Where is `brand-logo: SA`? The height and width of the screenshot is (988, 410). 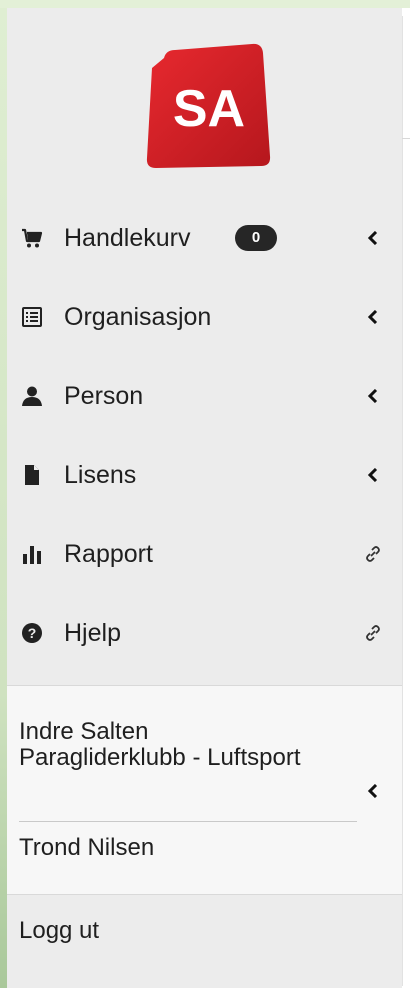
brand-logo: SA is located at coordinates (207, 104).